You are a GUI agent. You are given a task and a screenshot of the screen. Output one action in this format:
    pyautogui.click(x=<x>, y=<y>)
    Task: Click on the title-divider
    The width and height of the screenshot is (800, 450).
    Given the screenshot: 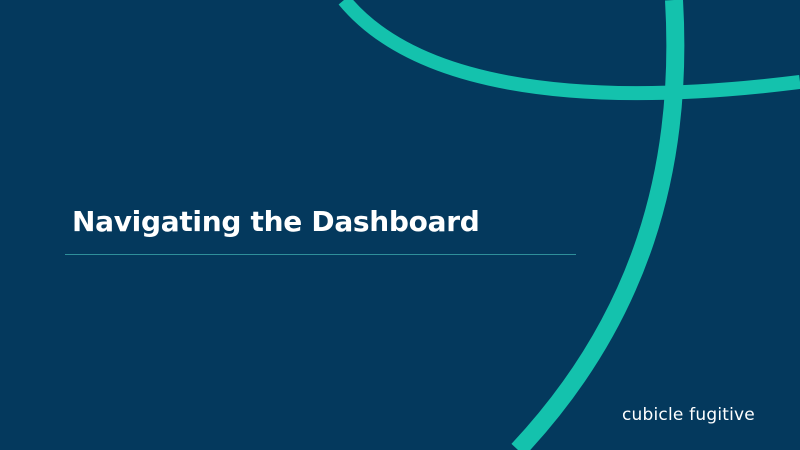 What is the action you would take?
    pyautogui.click(x=320, y=254)
    